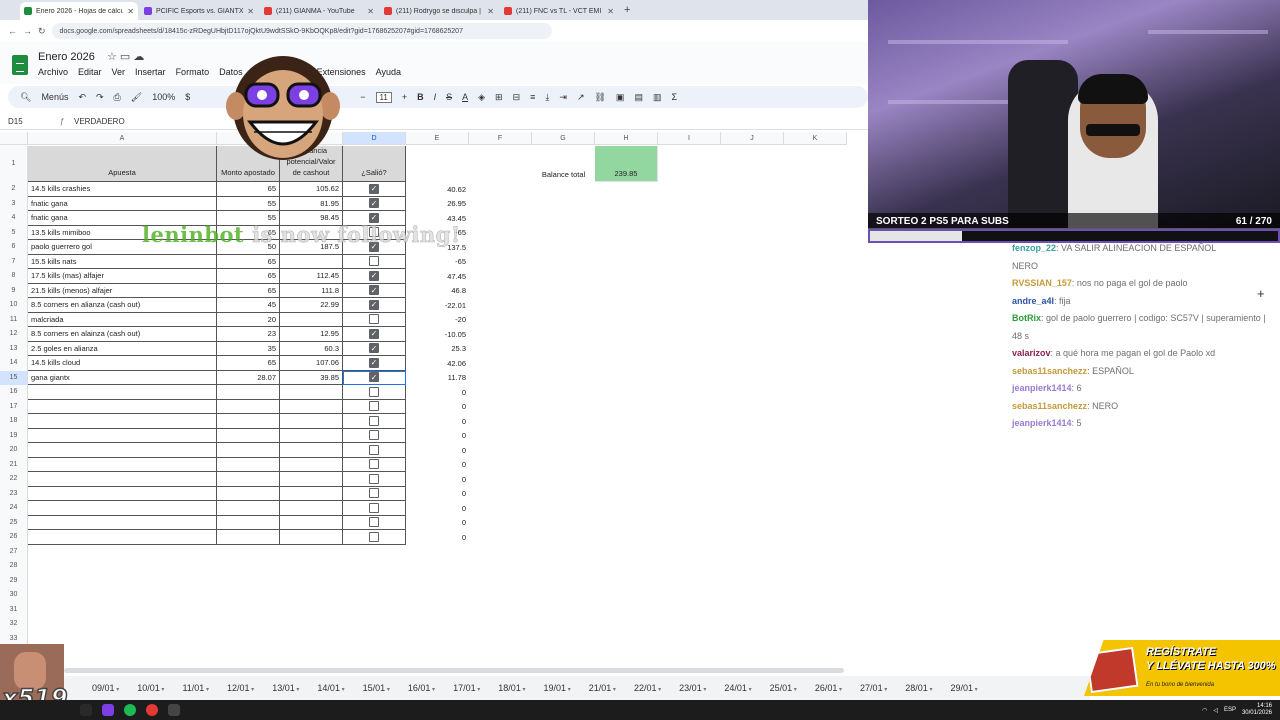 The width and height of the screenshot is (1280, 720). What do you see at coordinates (963, 688) in the screenshot?
I see `sheet-tab: 29/01` at bounding box center [963, 688].